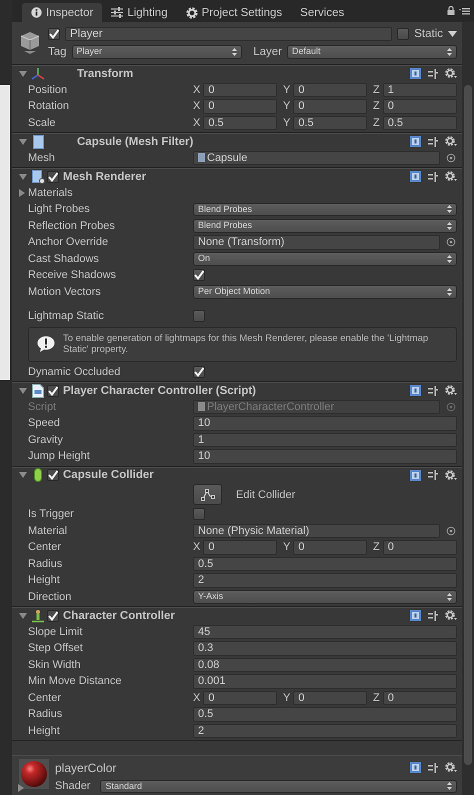 This screenshot has width=474, height=795. I want to click on field-label: Rotation, so click(49, 106).